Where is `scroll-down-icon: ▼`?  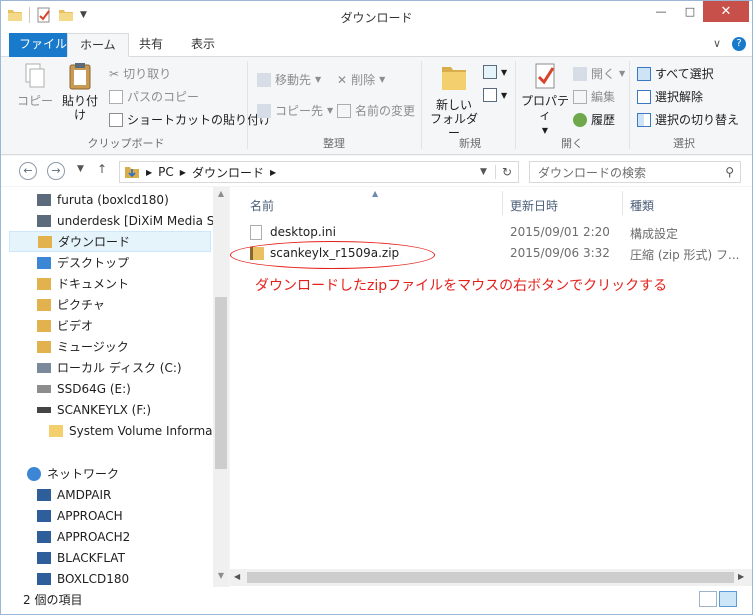
scroll-down-icon: ▼ is located at coordinates (221, 575).